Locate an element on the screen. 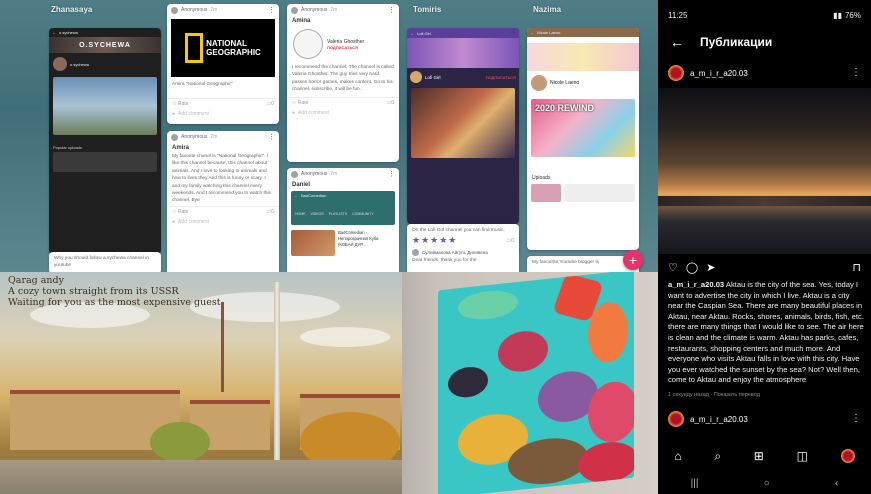  post-title: Daniel is located at coordinates (301, 185).